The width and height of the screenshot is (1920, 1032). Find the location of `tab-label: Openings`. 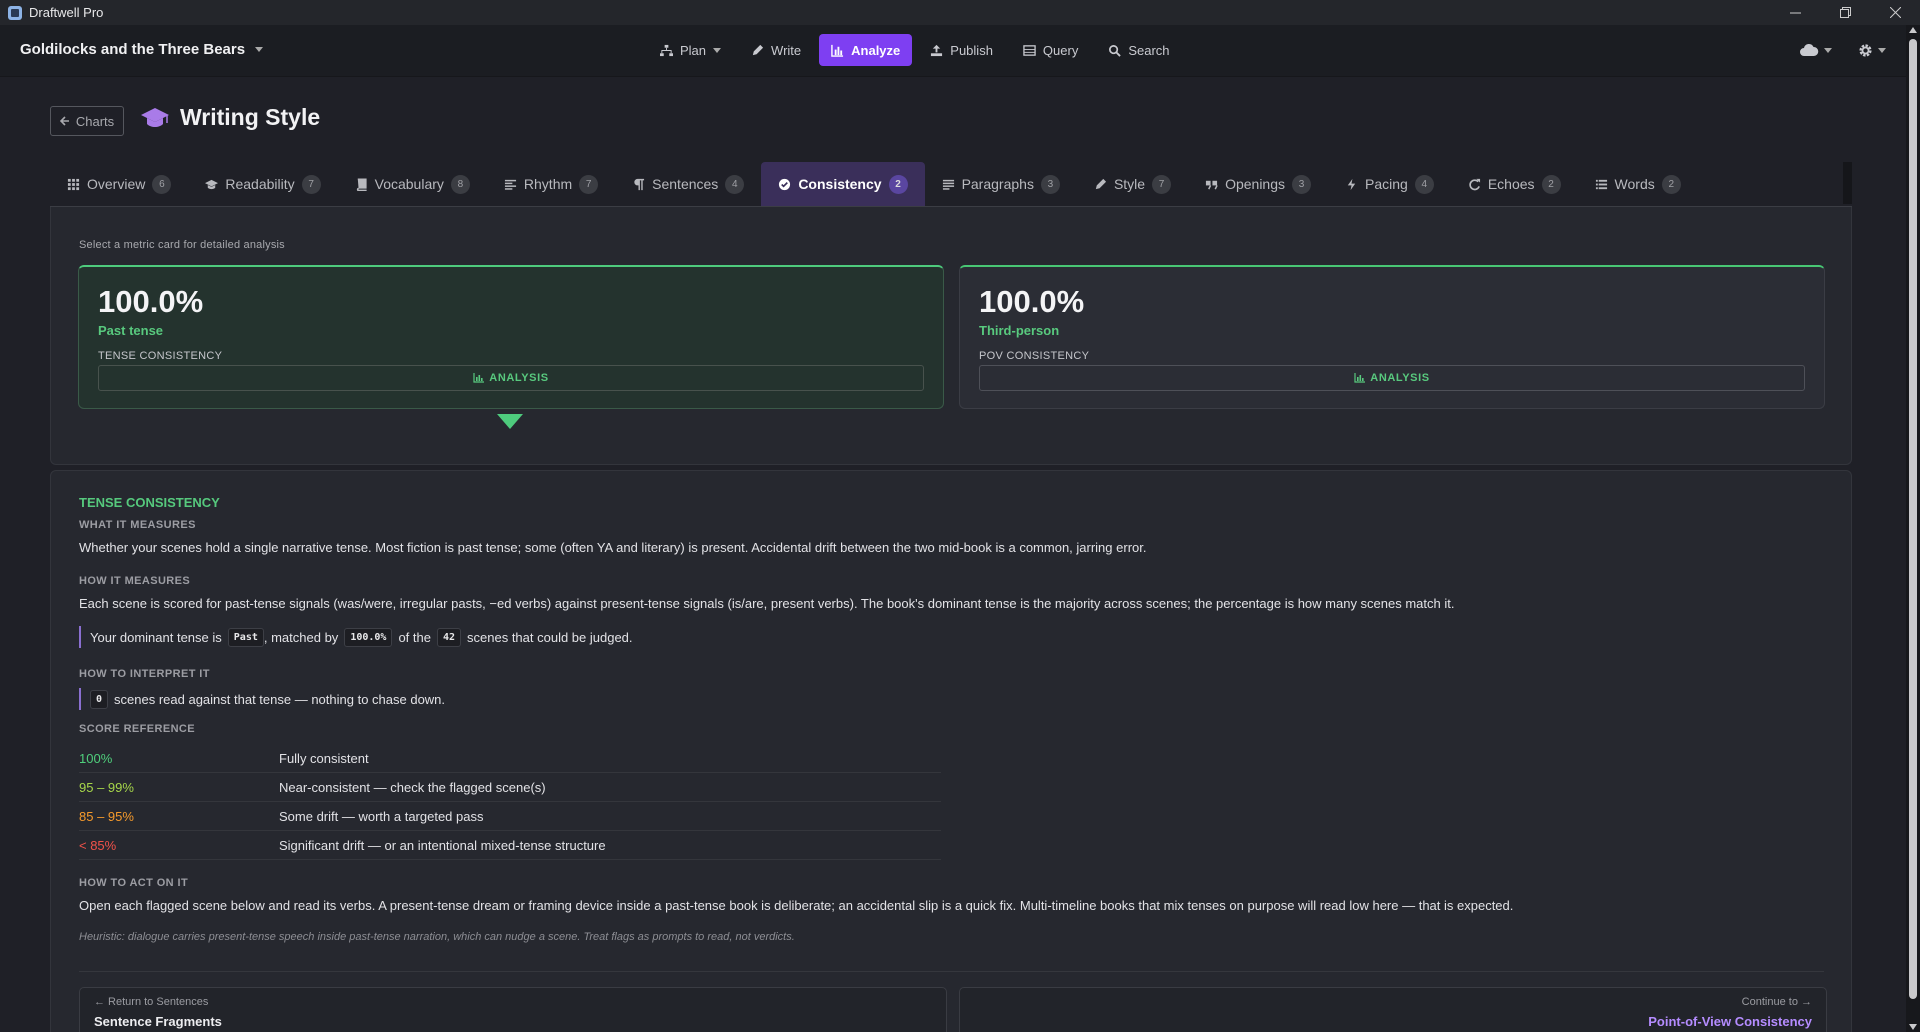

tab-label: Openings is located at coordinates (1255, 184).